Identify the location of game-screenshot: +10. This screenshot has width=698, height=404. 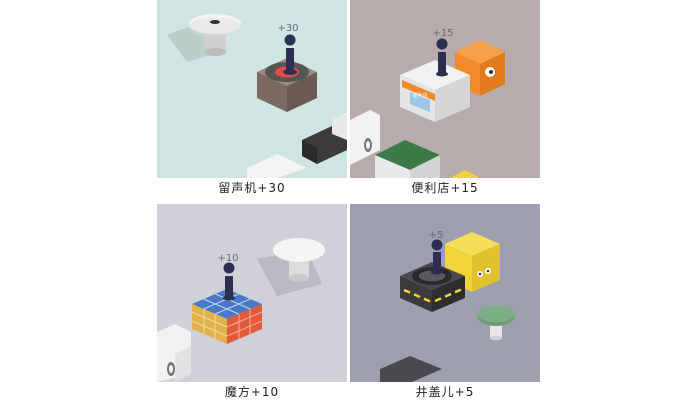
(252, 293).